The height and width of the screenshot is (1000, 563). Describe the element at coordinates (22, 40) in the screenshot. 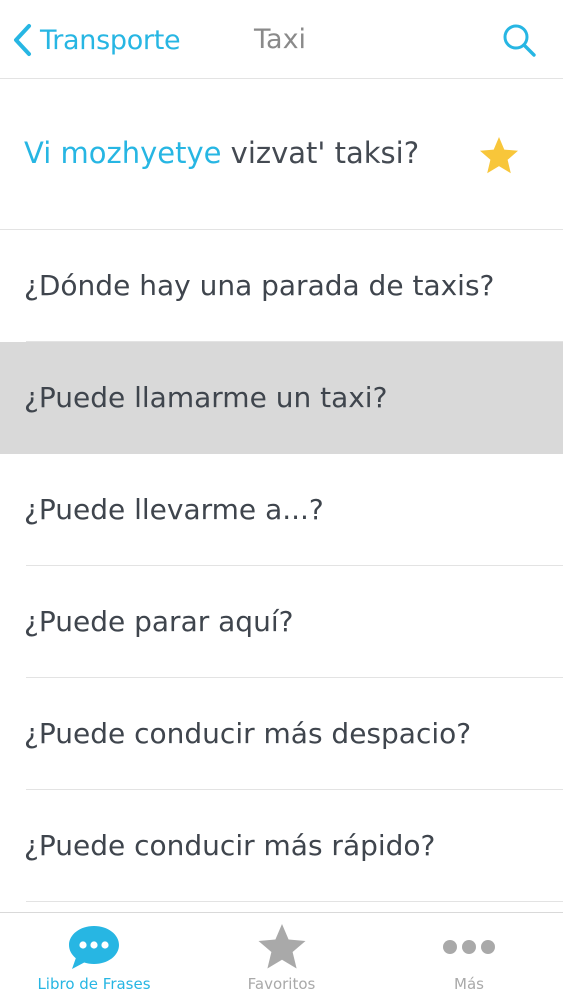

I see `chevron-left-icon` at that location.